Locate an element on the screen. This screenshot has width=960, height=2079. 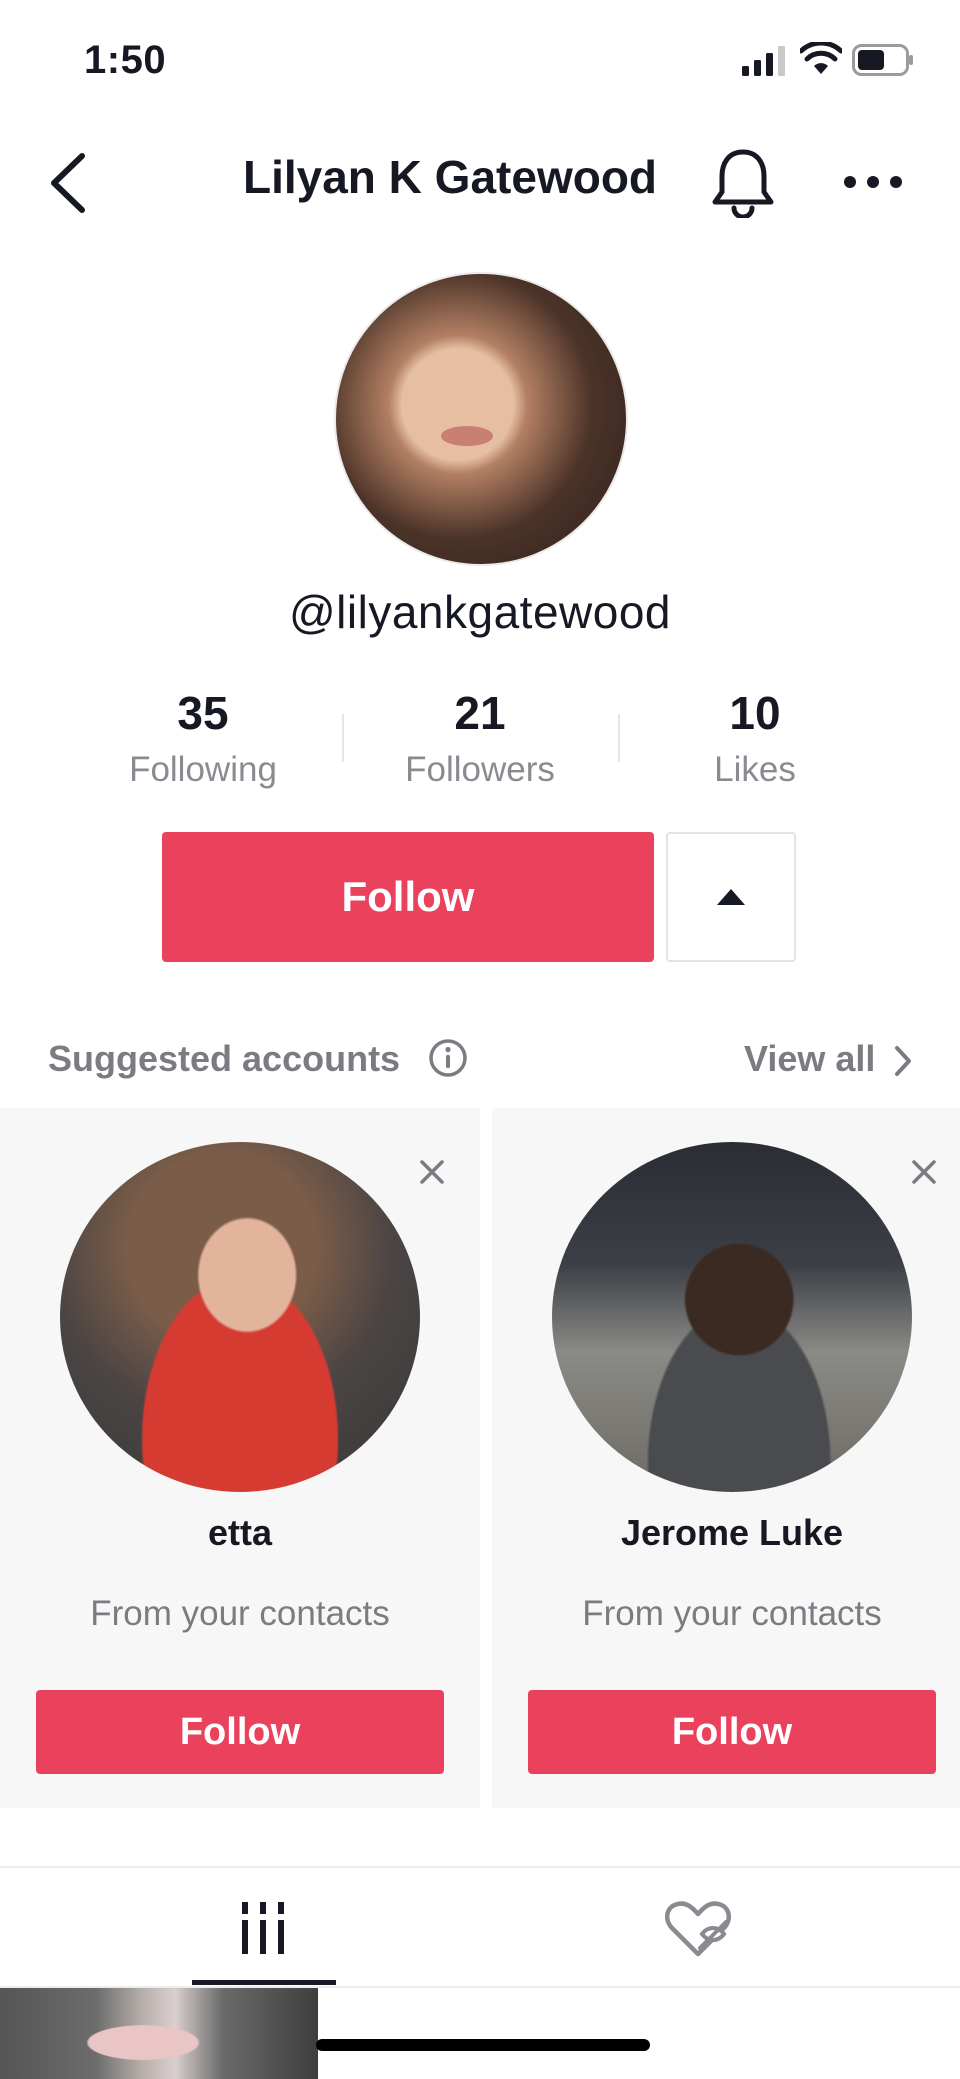
suggested-avatar-jerome-luke is located at coordinates (732, 1317).